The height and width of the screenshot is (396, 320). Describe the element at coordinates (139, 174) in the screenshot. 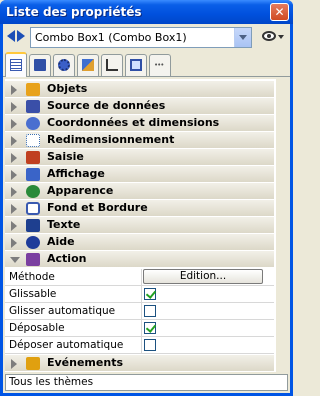

I see `category-affichage: Affichage` at that location.